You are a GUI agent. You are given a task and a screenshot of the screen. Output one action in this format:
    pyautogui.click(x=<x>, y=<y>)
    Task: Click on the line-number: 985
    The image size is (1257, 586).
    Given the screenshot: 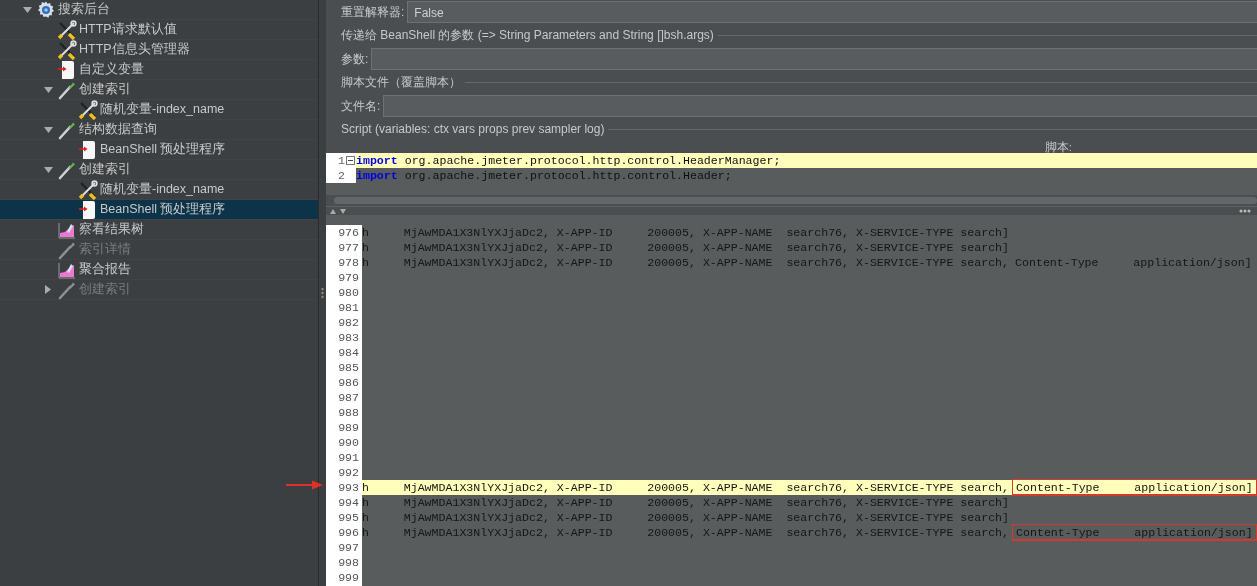 What is the action you would take?
    pyautogui.click(x=344, y=367)
    